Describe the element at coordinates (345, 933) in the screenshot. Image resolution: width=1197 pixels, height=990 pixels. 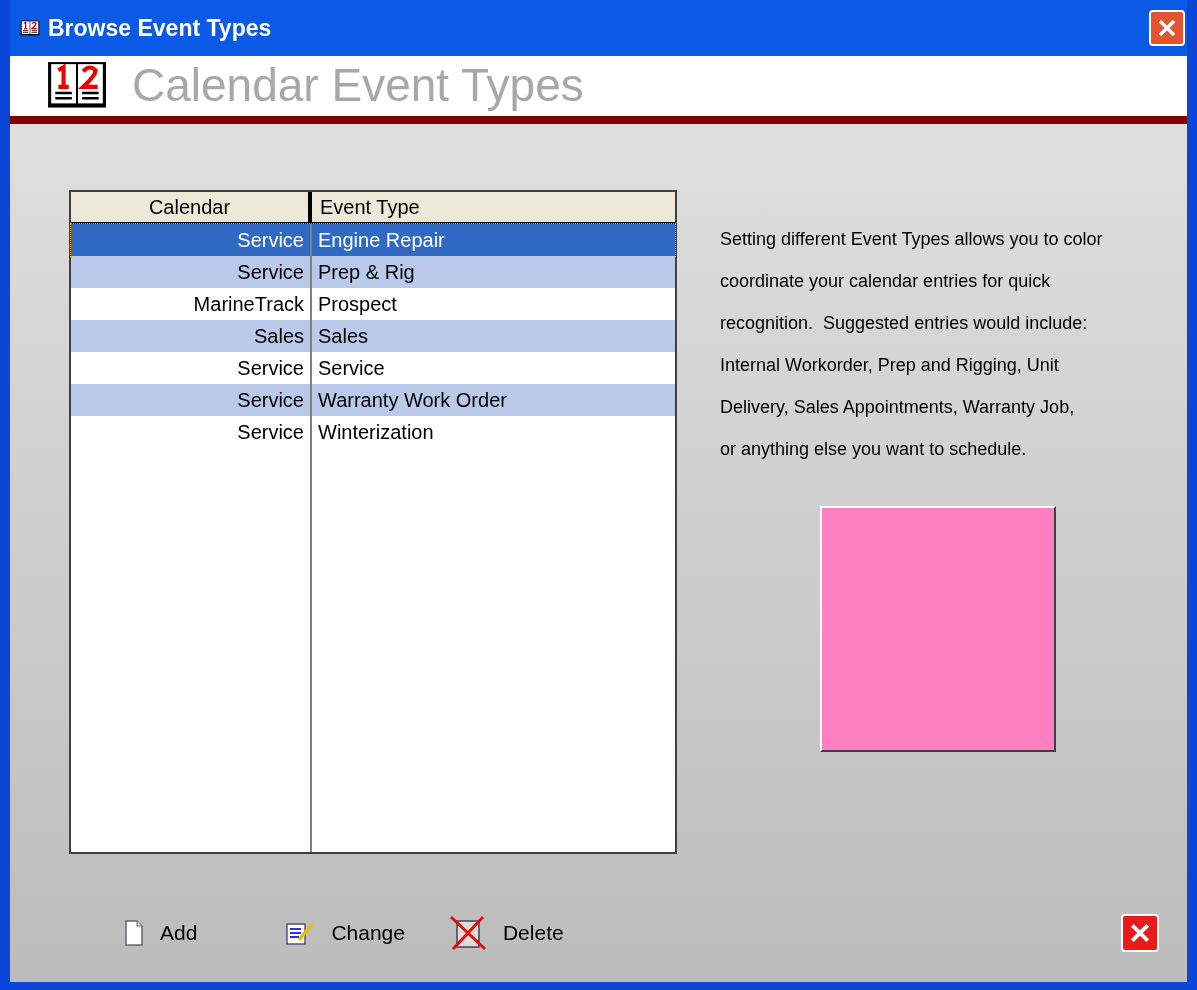
I see `change-button: Change` at that location.